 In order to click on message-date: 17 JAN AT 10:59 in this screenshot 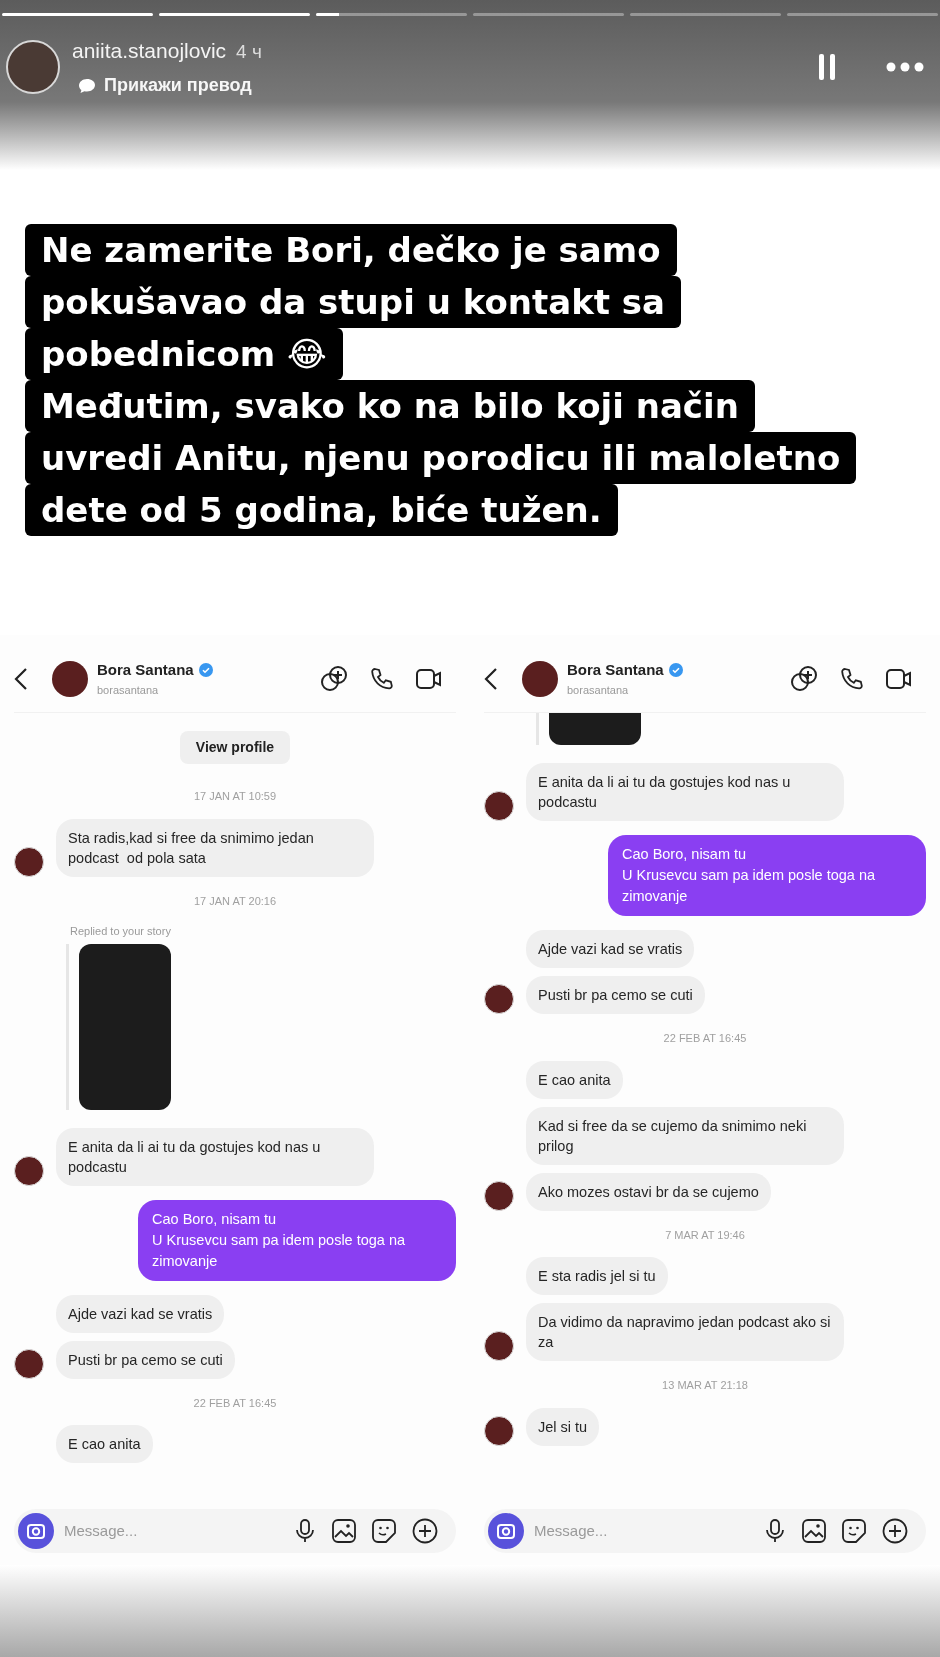, I will do `click(235, 796)`.